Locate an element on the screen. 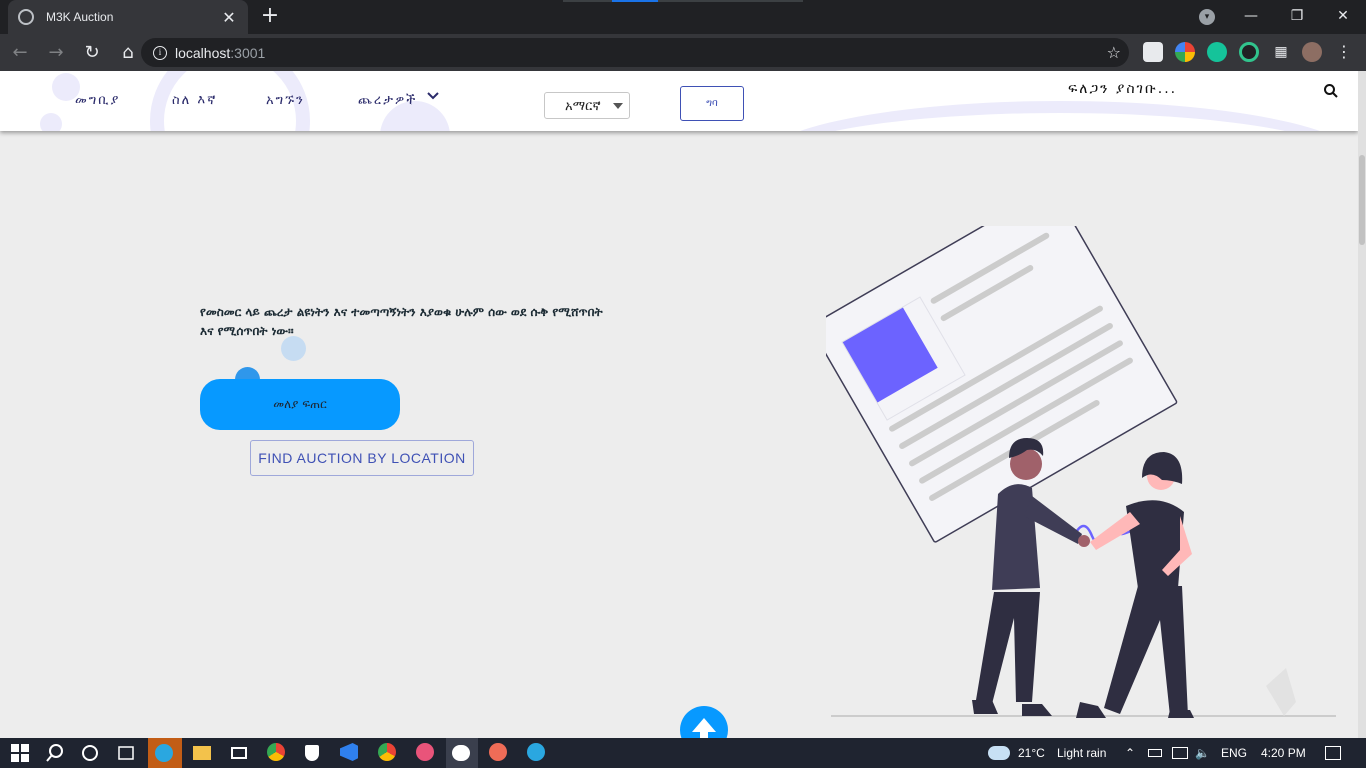 The width and height of the screenshot is (1366, 768). new-tab-button: + is located at coordinates (270, 16).